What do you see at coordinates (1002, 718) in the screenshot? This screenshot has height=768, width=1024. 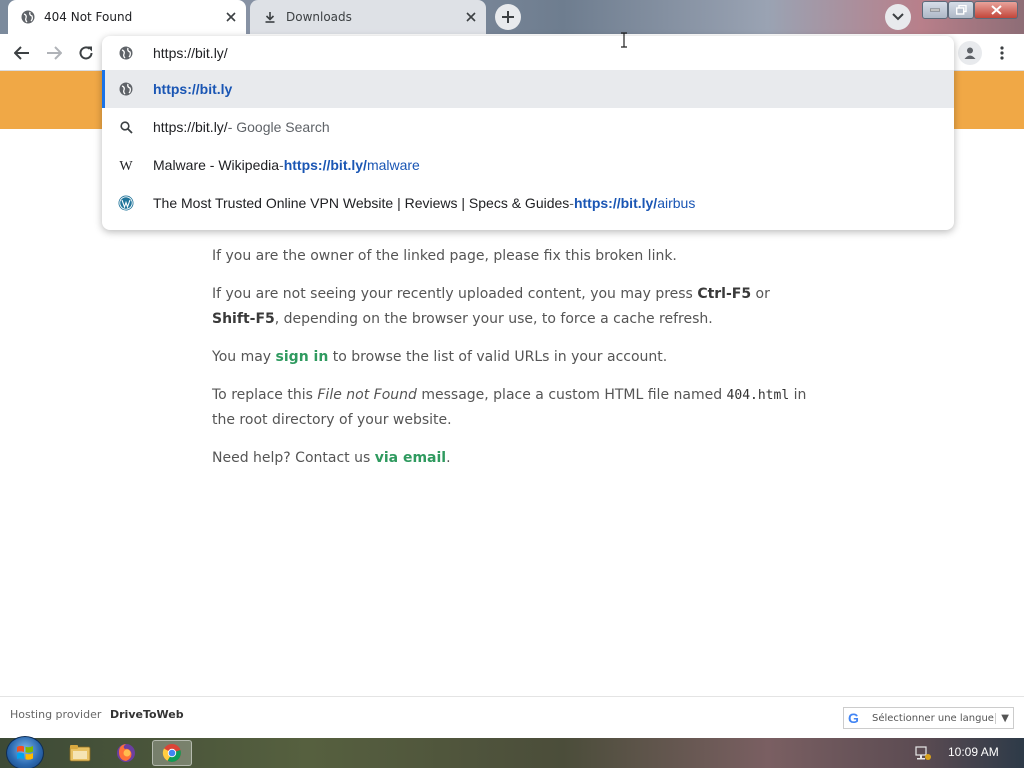 I see `caret-down-icon: ▼` at bounding box center [1002, 718].